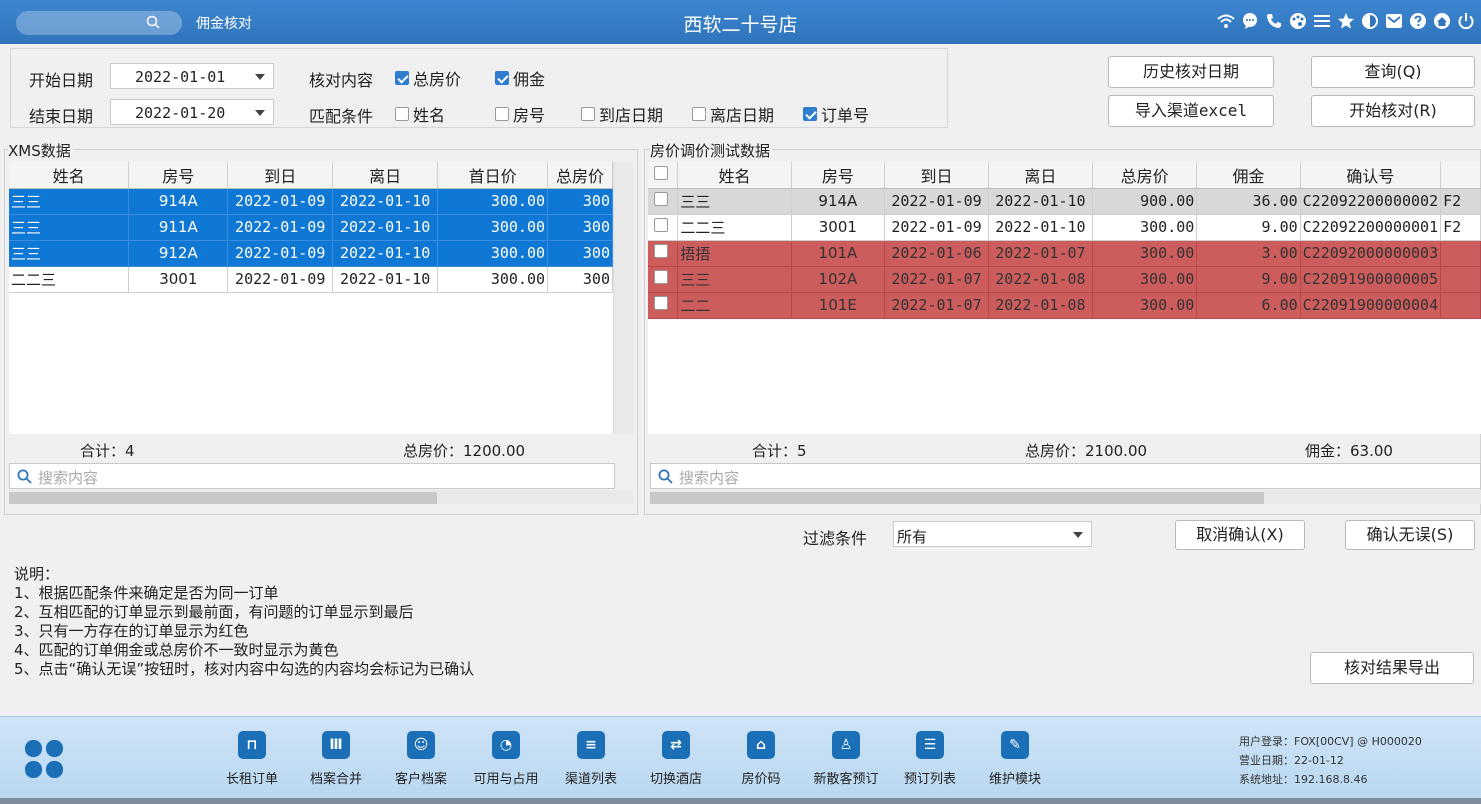 The image size is (1481, 804). What do you see at coordinates (1065, 476) in the screenshot?
I see `rate-search-input: 搜索内容` at bounding box center [1065, 476].